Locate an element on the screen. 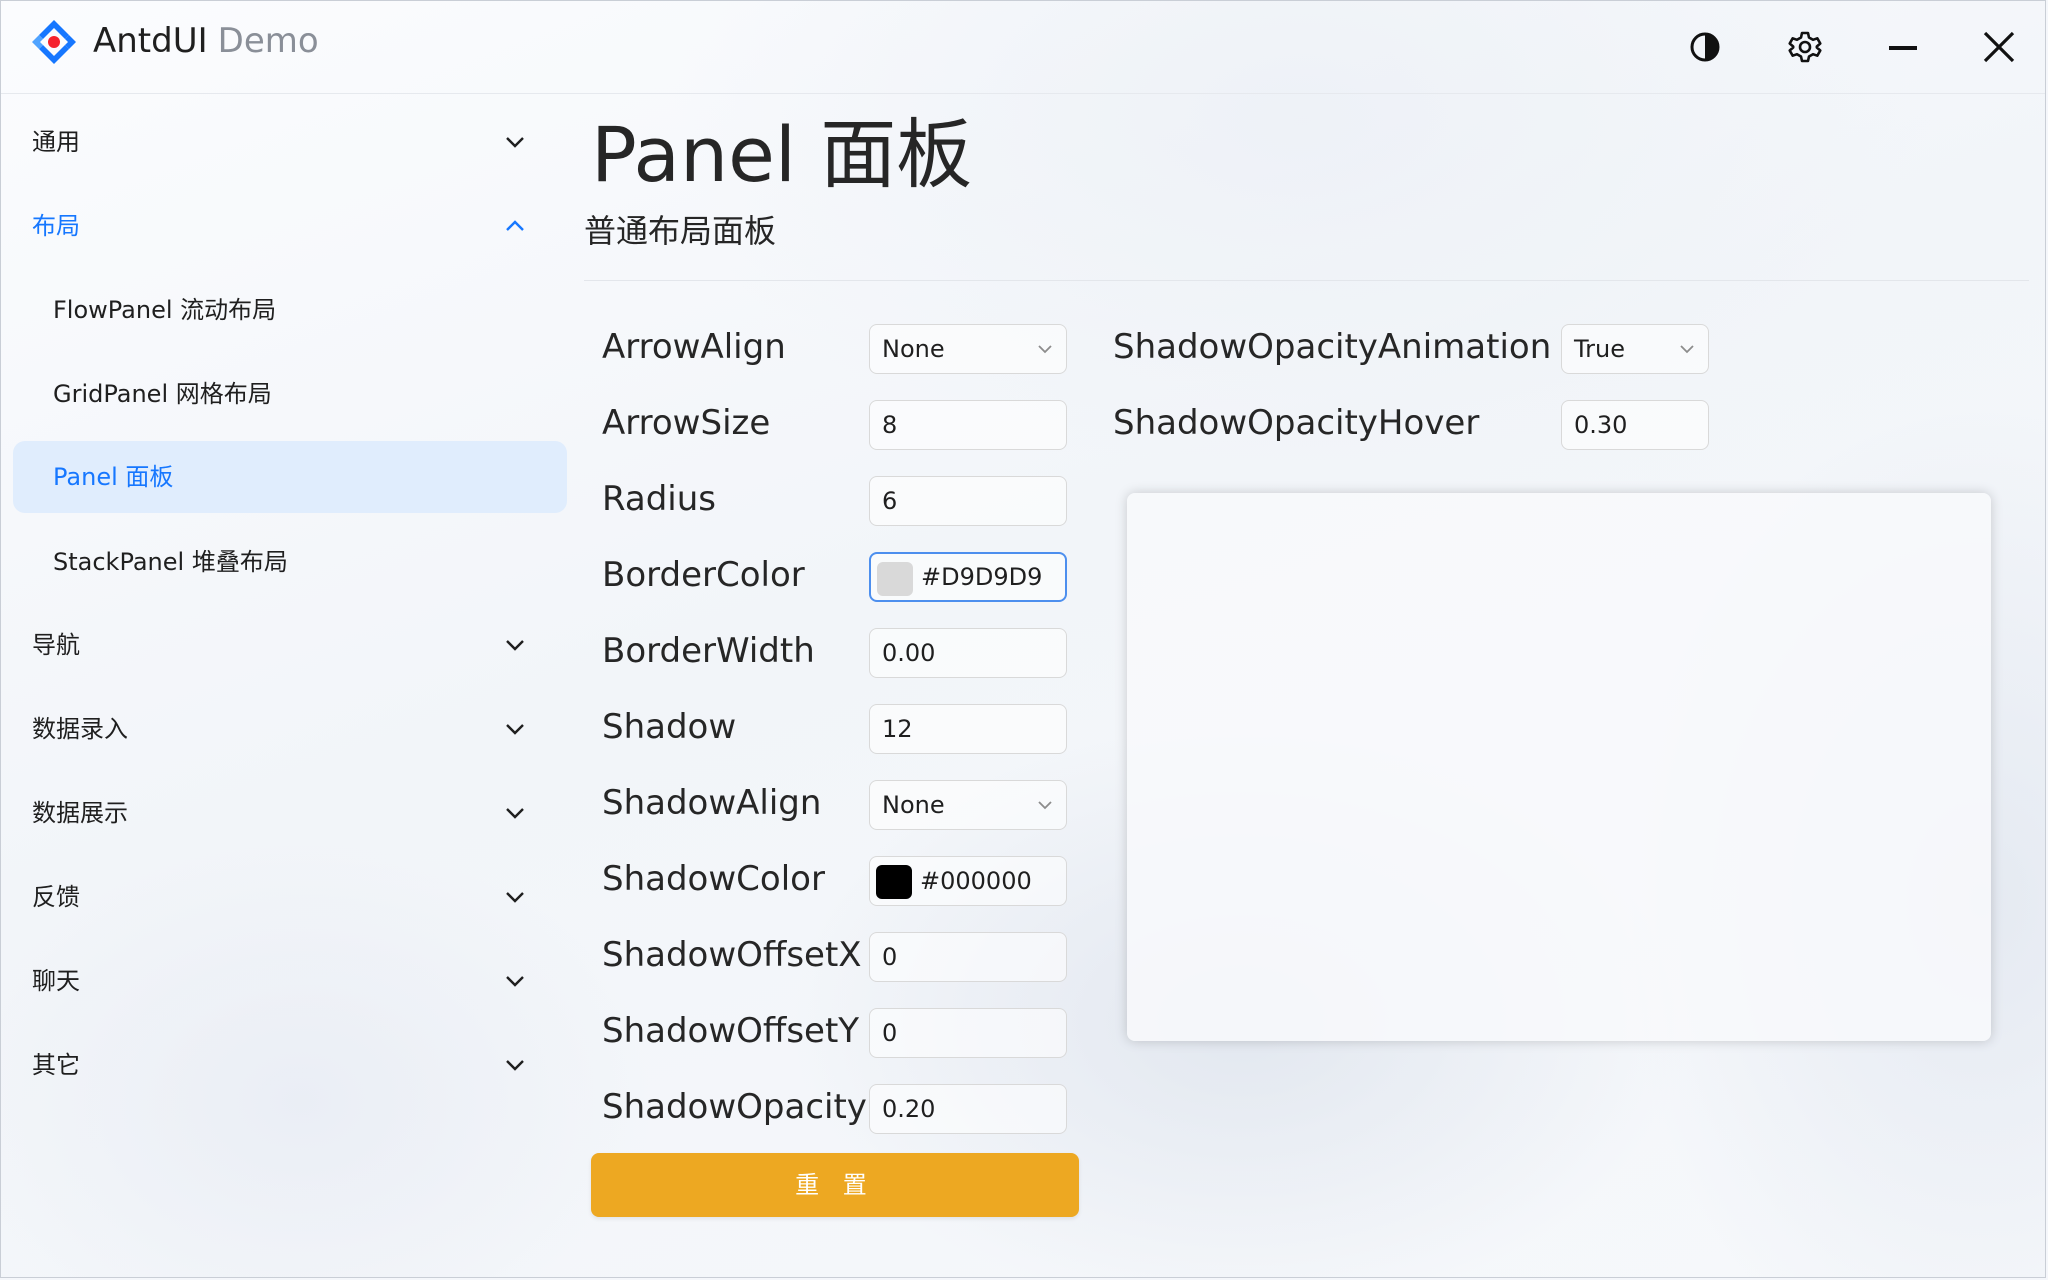 This screenshot has width=2048, height=1280. prop-label-shadow: Shadow is located at coordinates (669, 727).